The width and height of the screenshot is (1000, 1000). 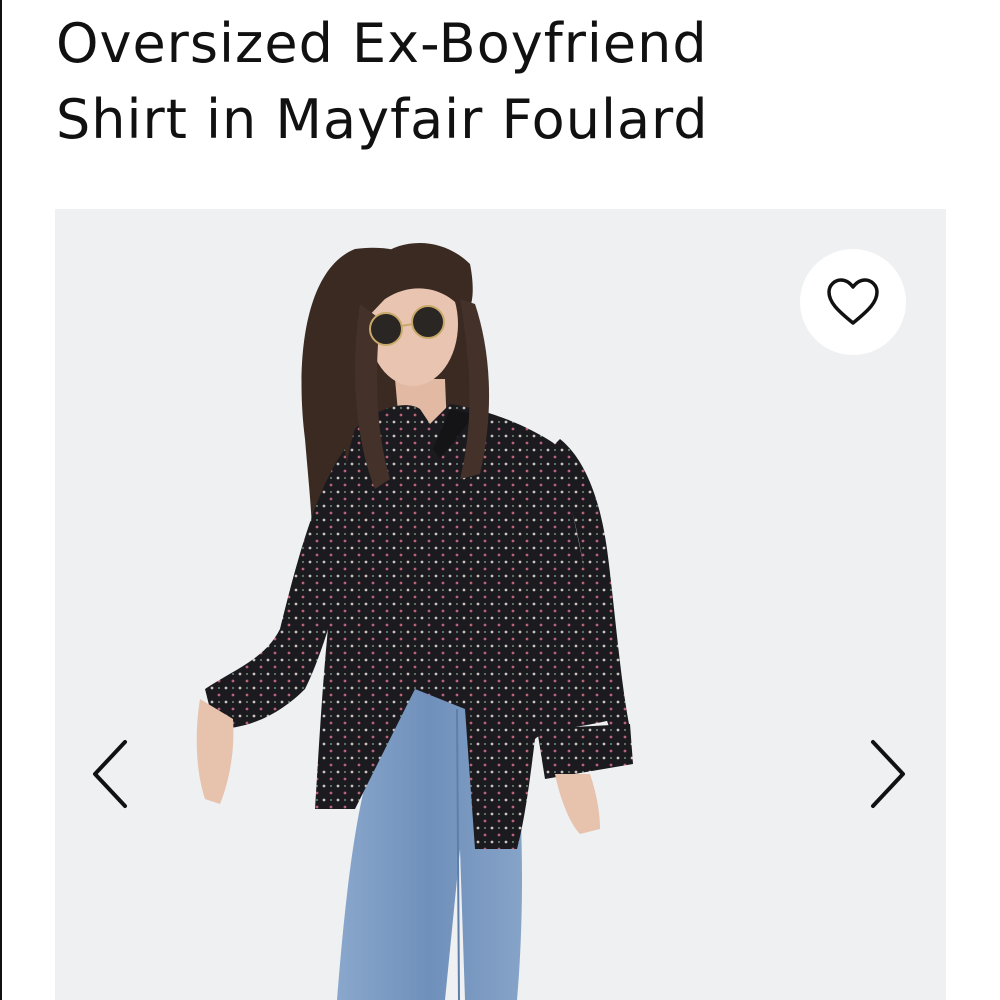 I want to click on previous-image-button, so click(x=111, y=774).